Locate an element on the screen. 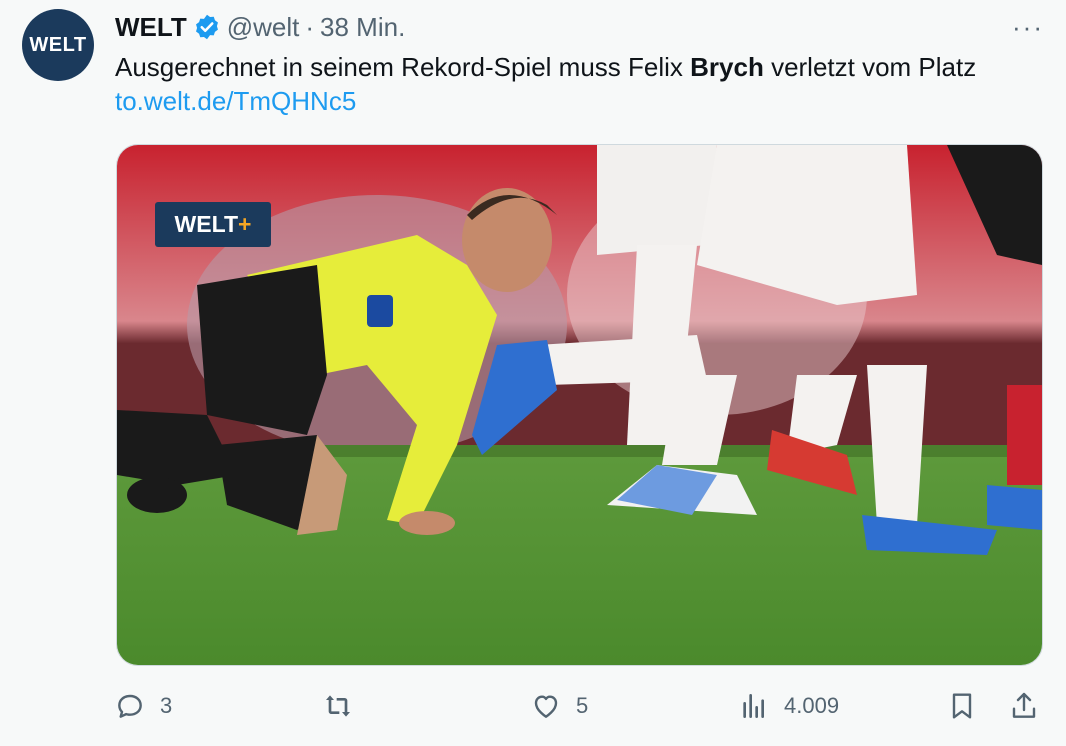  tweet-timestamp: 38 Min. is located at coordinates (362, 27).